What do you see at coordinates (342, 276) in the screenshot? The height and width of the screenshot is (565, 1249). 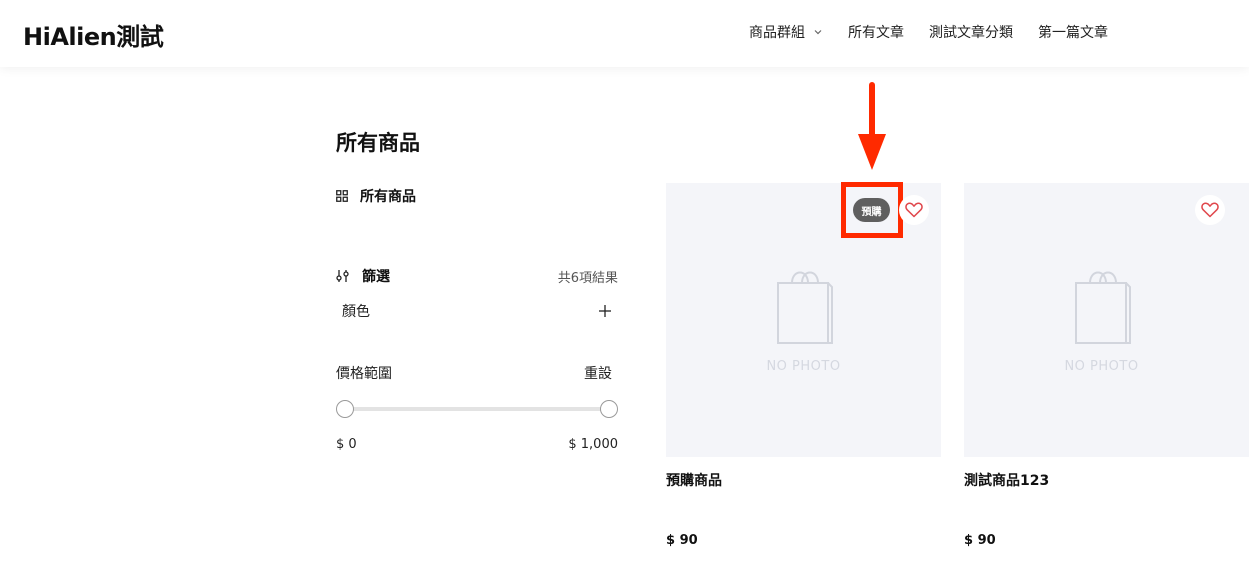 I see `filter-sliders-icon` at bounding box center [342, 276].